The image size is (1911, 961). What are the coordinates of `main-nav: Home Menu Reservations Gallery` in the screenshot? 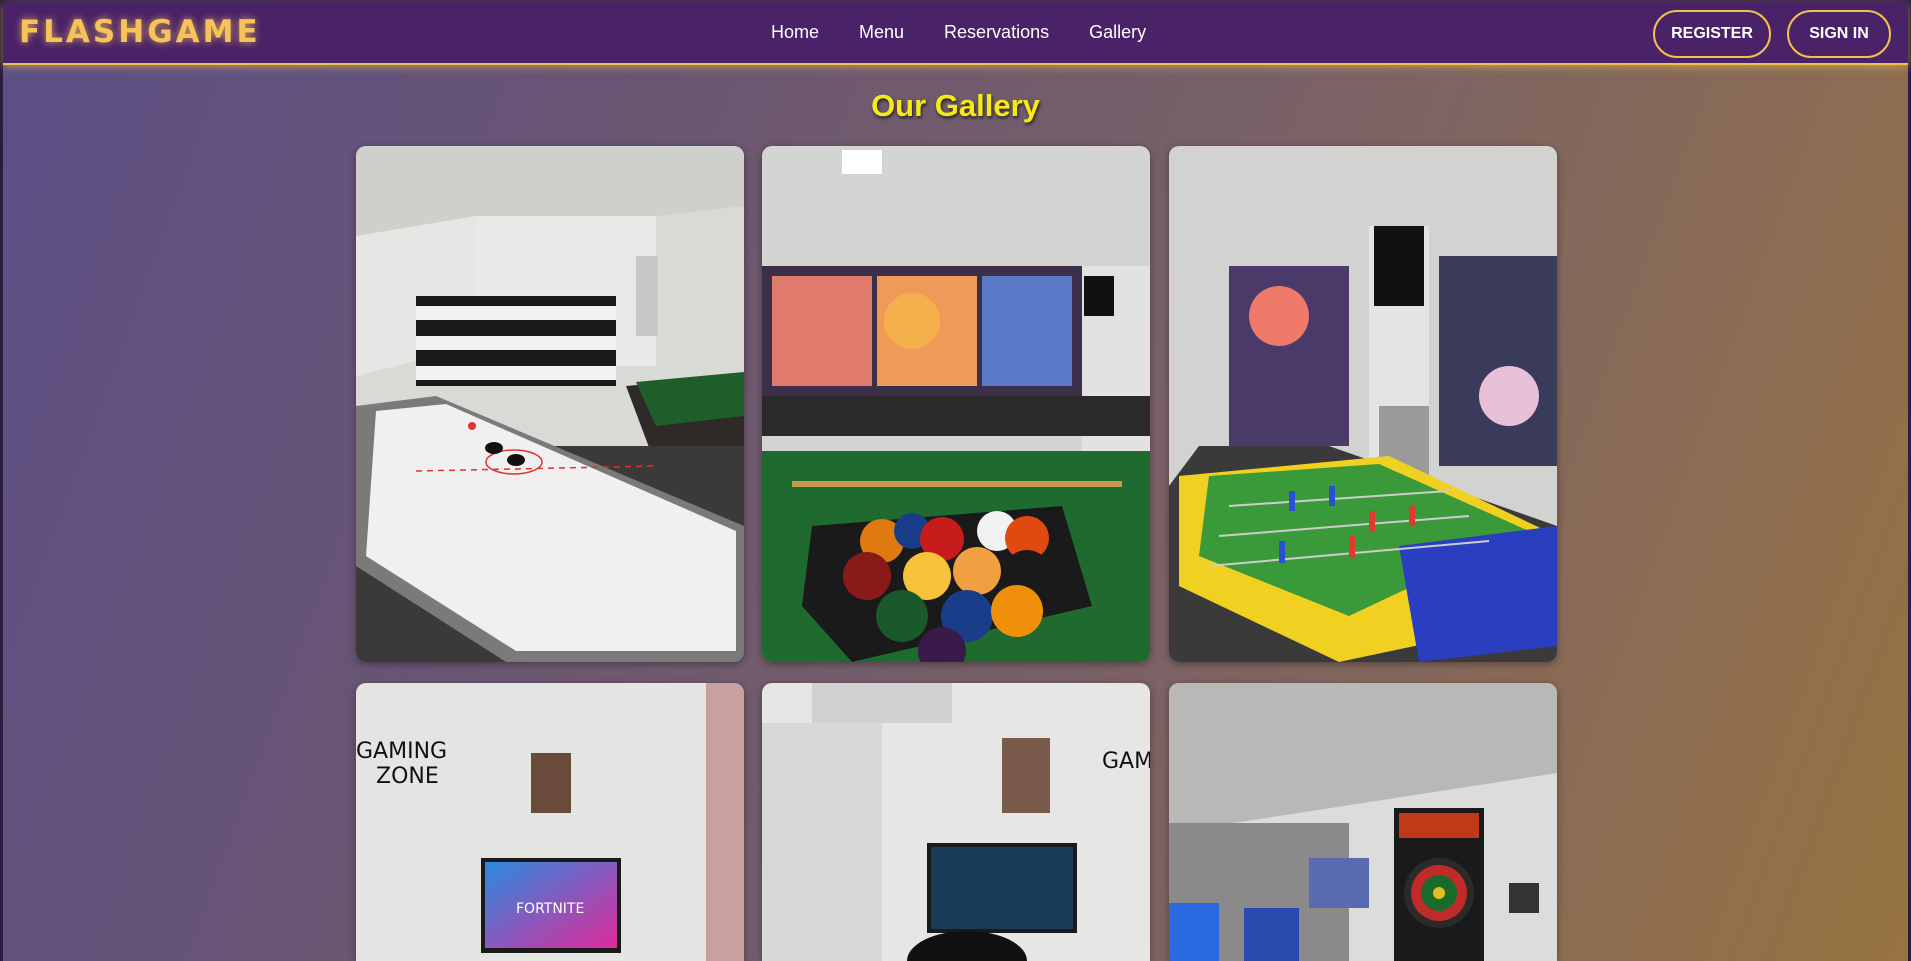 It's located at (978, 32).